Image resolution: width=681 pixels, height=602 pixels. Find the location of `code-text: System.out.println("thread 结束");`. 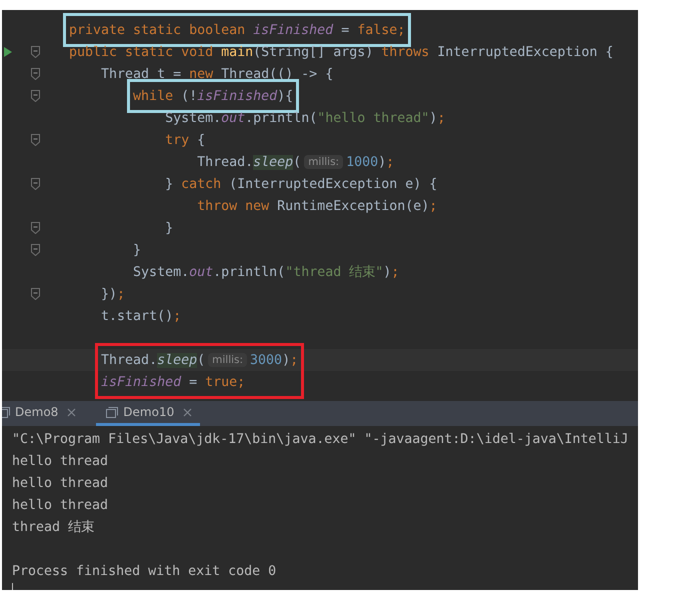

code-text: System.out.println("thread 结束"); is located at coordinates (266, 272).